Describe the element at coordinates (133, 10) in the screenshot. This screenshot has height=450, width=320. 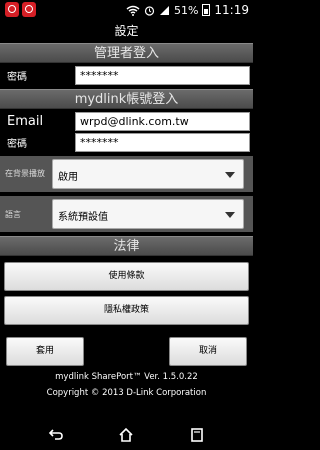
I see `wifi-icon` at that location.